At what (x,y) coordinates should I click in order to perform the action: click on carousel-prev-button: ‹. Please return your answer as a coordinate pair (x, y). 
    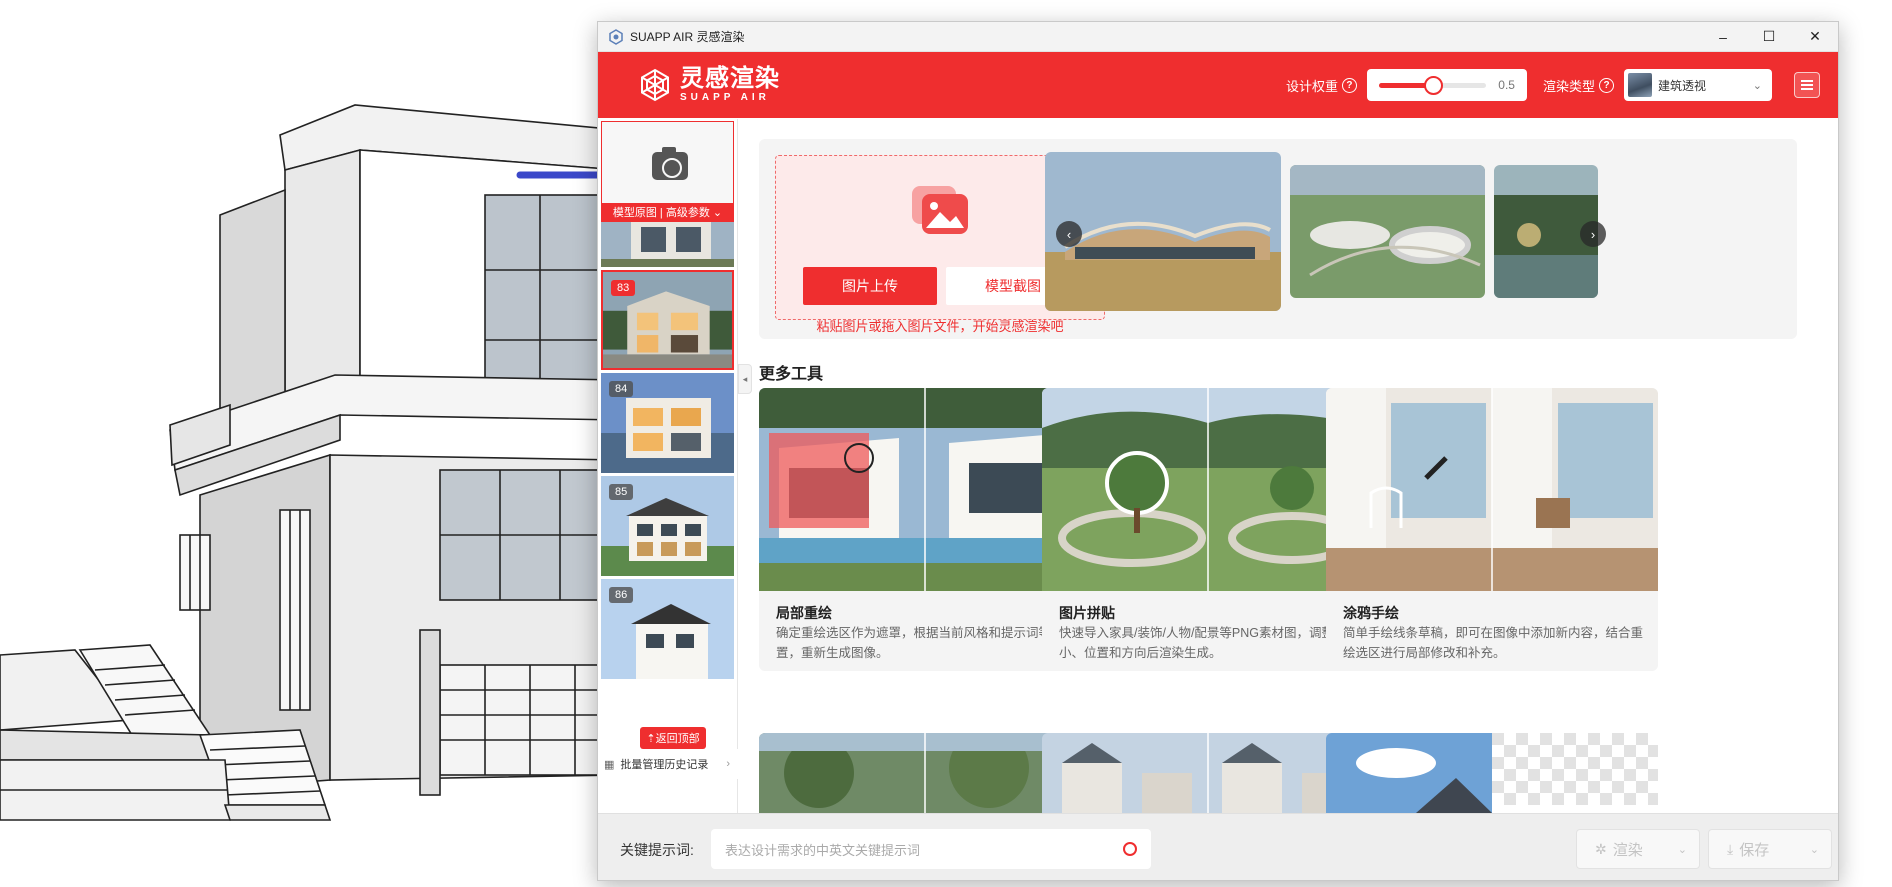
    Looking at the image, I should click on (1069, 234).